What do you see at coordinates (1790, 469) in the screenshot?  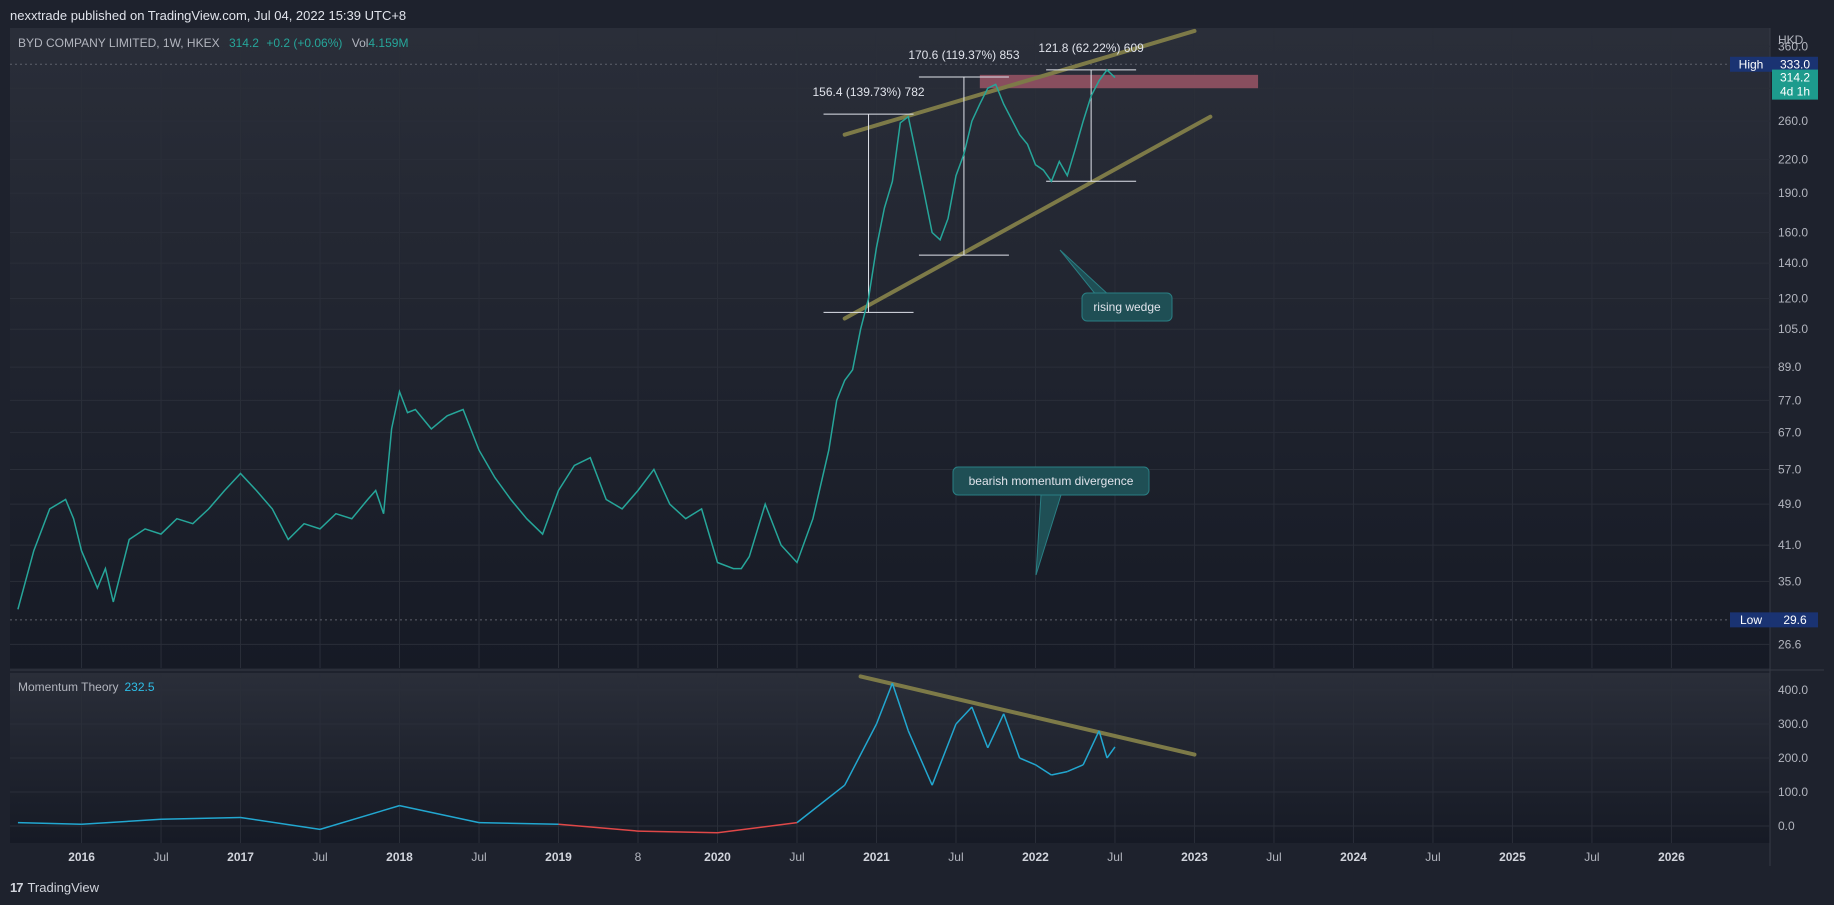 I see `price-tick-label: 57.0` at bounding box center [1790, 469].